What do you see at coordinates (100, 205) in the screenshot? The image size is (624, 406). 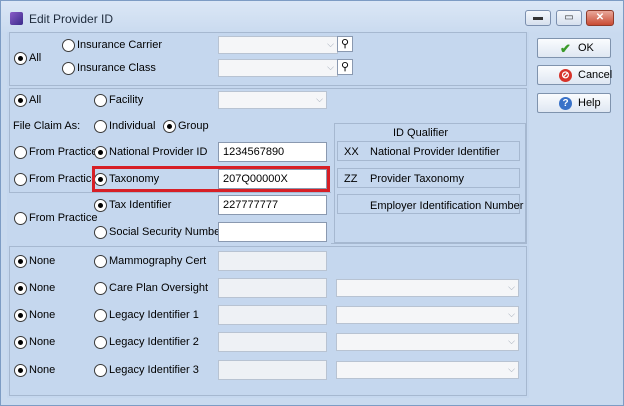 I see `tax-identifier-radio` at bounding box center [100, 205].